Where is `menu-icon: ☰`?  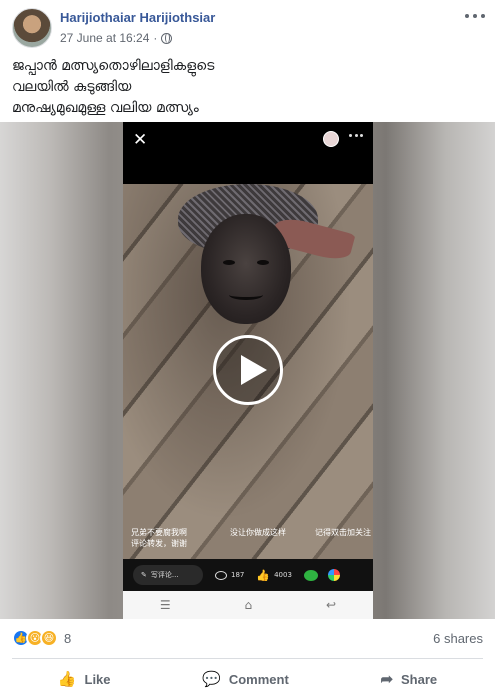
menu-icon: ☰ is located at coordinates (165, 605).